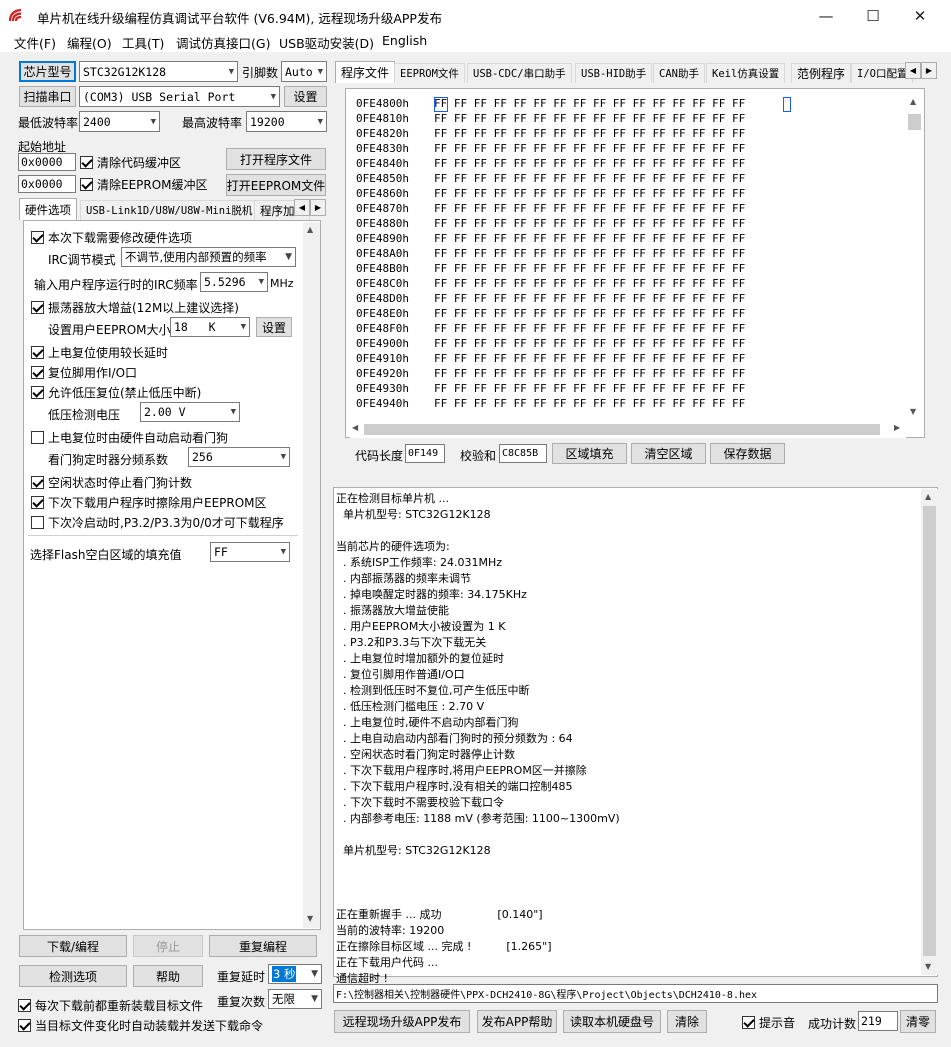  I want to click on tab-usb-hid: USB-HID助手, so click(614, 73).